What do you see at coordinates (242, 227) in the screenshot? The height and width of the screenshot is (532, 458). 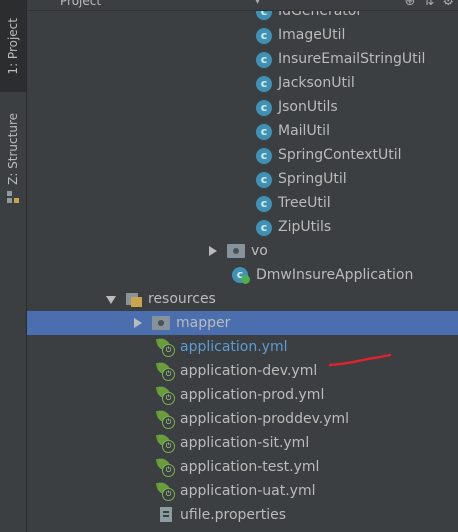 I see `tree-item-class: c ZipUtils` at bounding box center [242, 227].